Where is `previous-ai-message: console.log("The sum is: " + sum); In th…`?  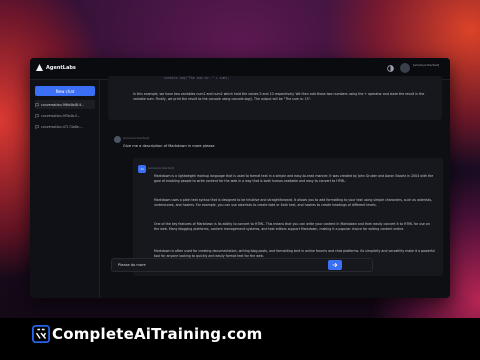
previous-ai-message: console.log("The sum is: " + sum); In th… is located at coordinates (275, 98).